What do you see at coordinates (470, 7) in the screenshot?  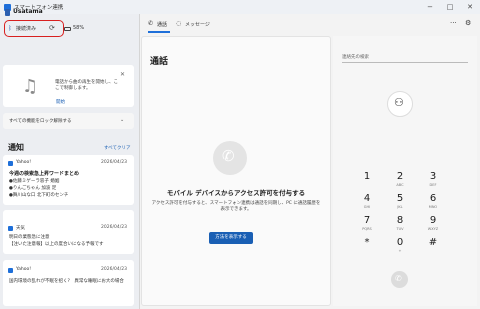 I see `close-button: ✕` at bounding box center [470, 7].